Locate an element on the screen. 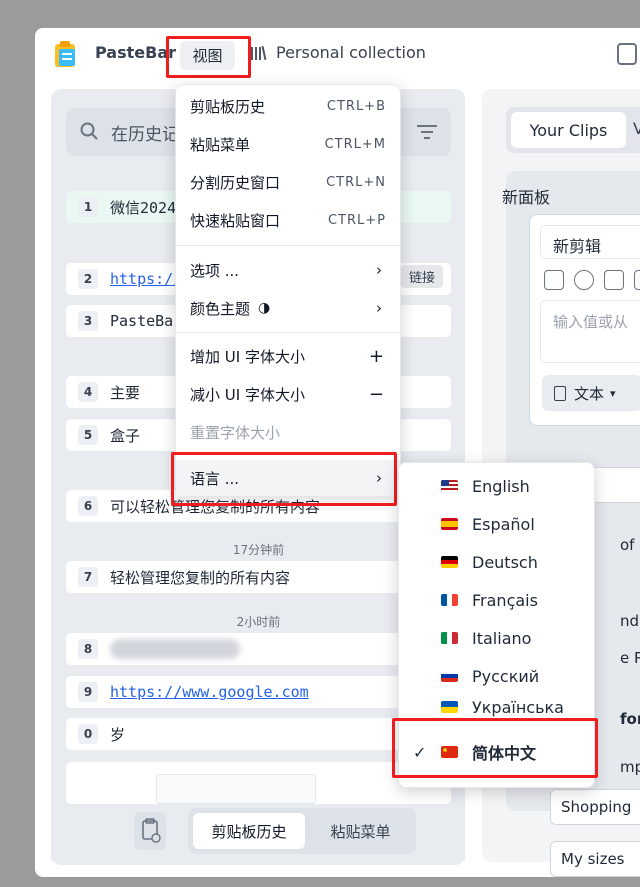  item-number: 5 is located at coordinates (88, 435).